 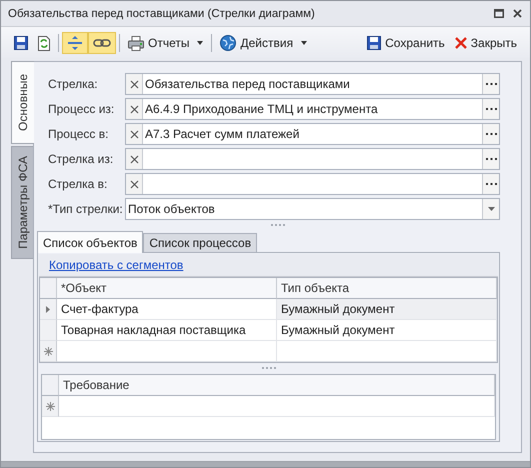 I want to click on row-pointer-icon, so click(x=48, y=309).